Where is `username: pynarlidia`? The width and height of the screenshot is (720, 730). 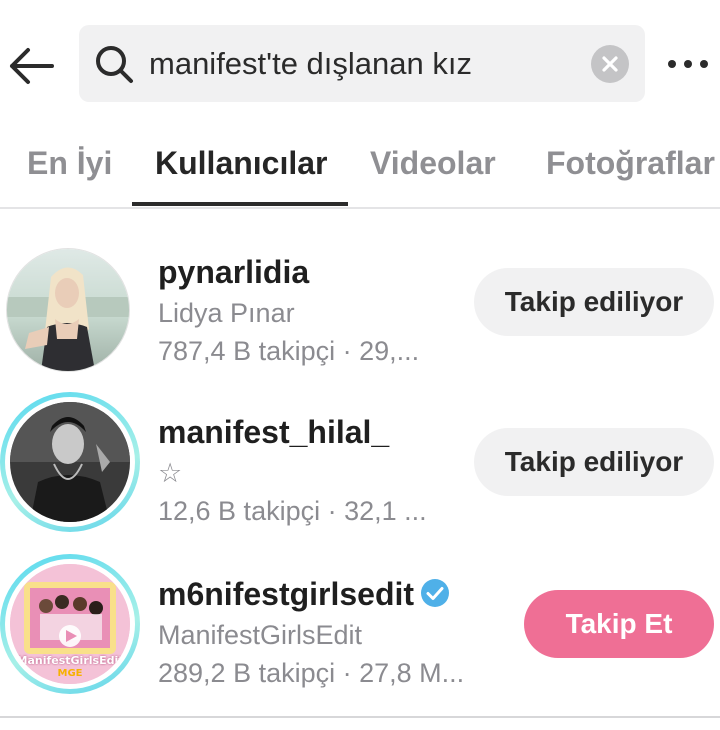 username: pynarlidia is located at coordinates (233, 272).